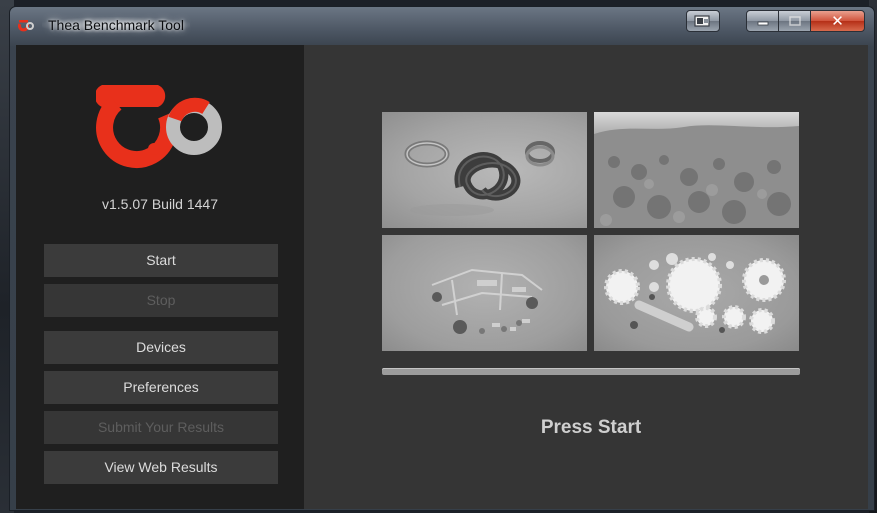 Image resolution: width=877 pixels, height=513 pixels. What do you see at coordinates (484, 293) in the screenshot?
I see `scene-thumbnail-rover` at bounding box center [484, 293].